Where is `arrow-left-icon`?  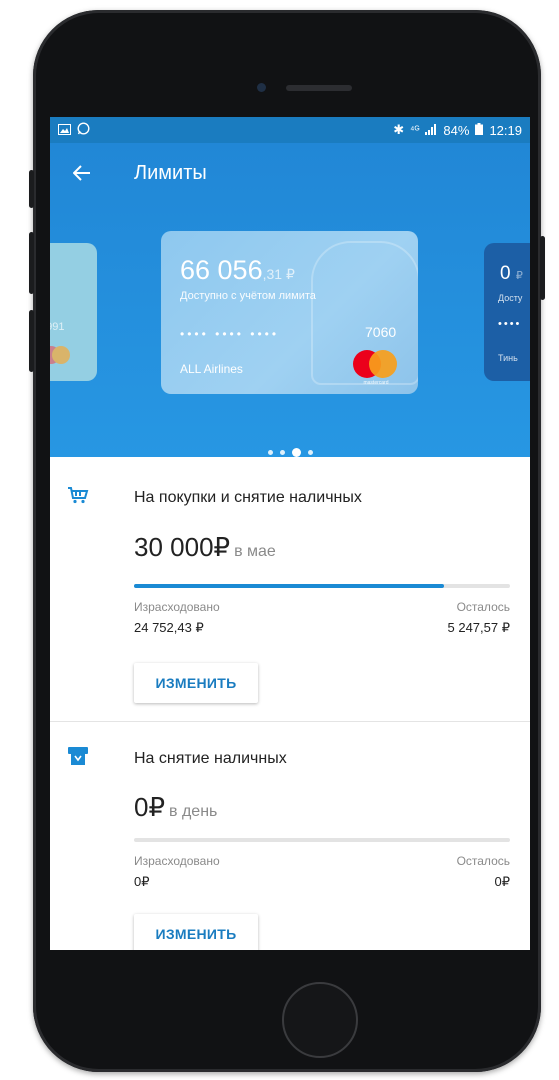 arrow-left-icon is located at coordinates (81, 173).